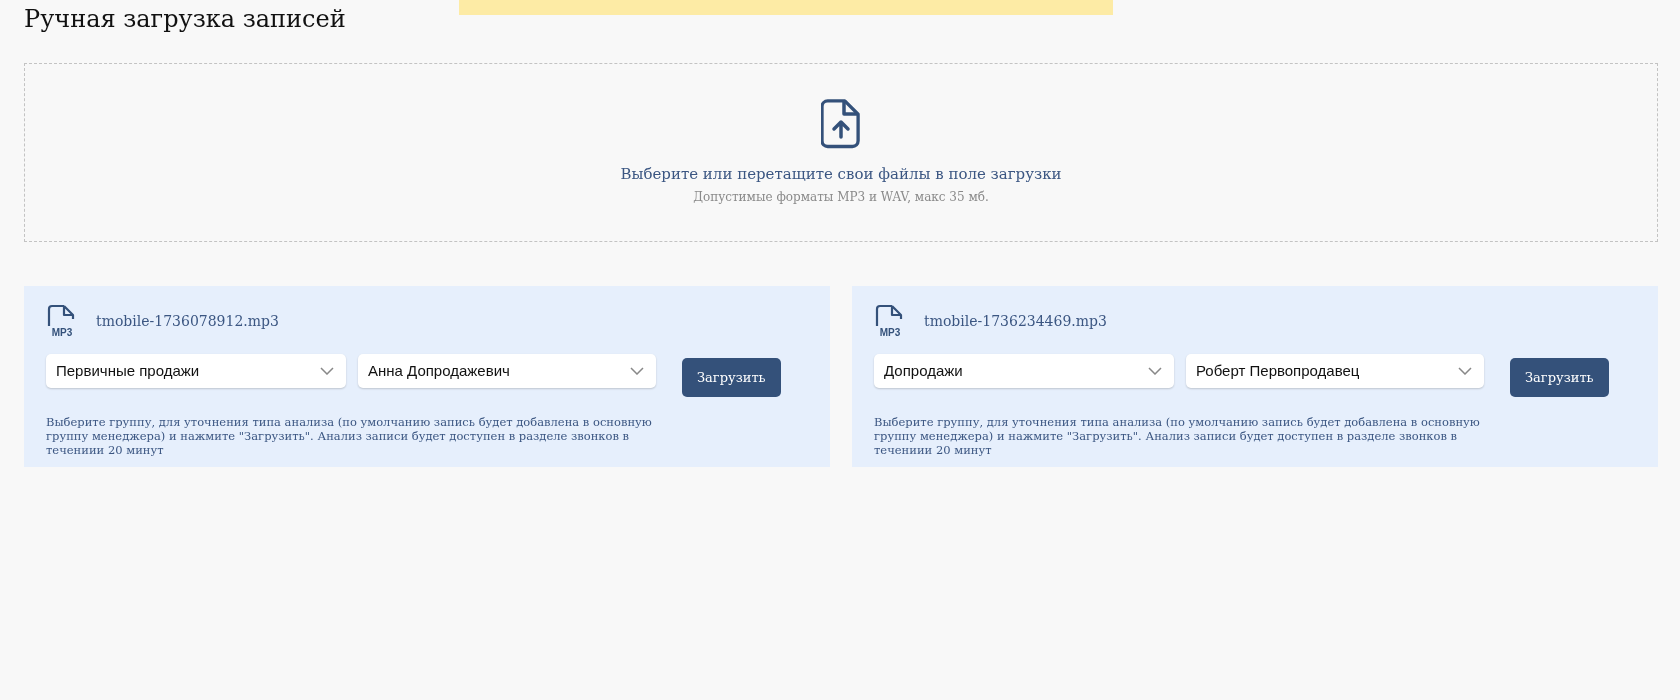  What do you see at coordinates (185, 19) in the screenshot?
I see `page-title: Ручная загрузка записей` at bounding box center [185, 19].